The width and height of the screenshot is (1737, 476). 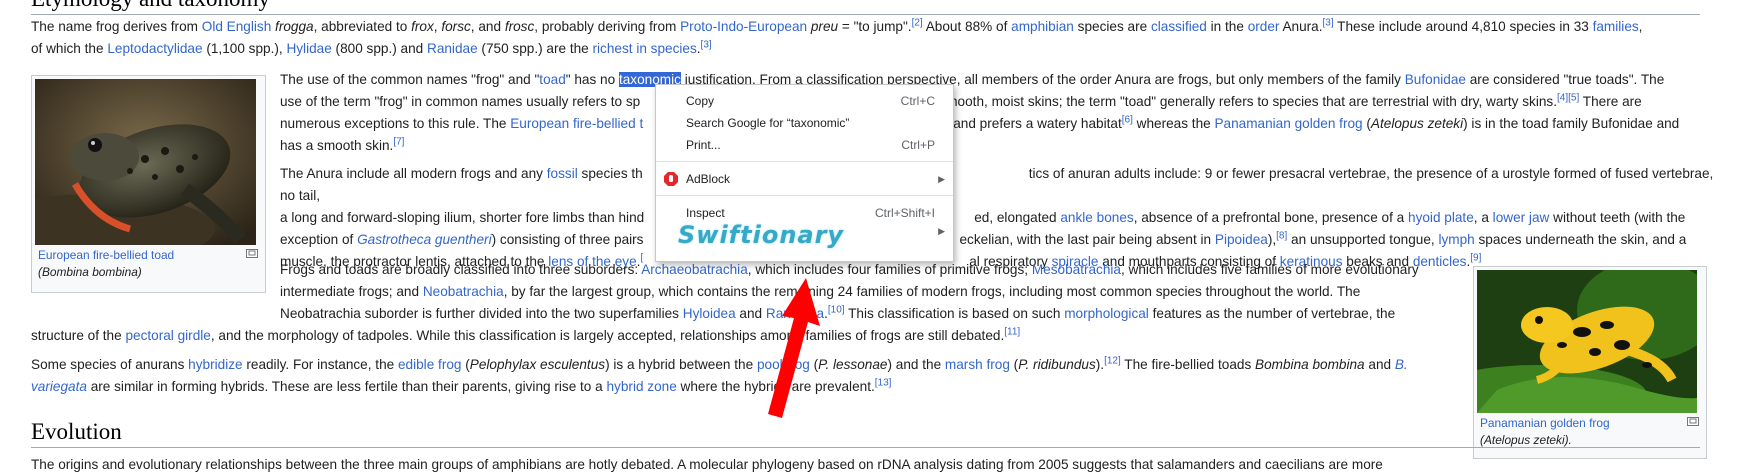 What do you see at coordinates (1179, 26) in the screenshot?
I see `link-classified: classified` at bounding box center [1179, 26].